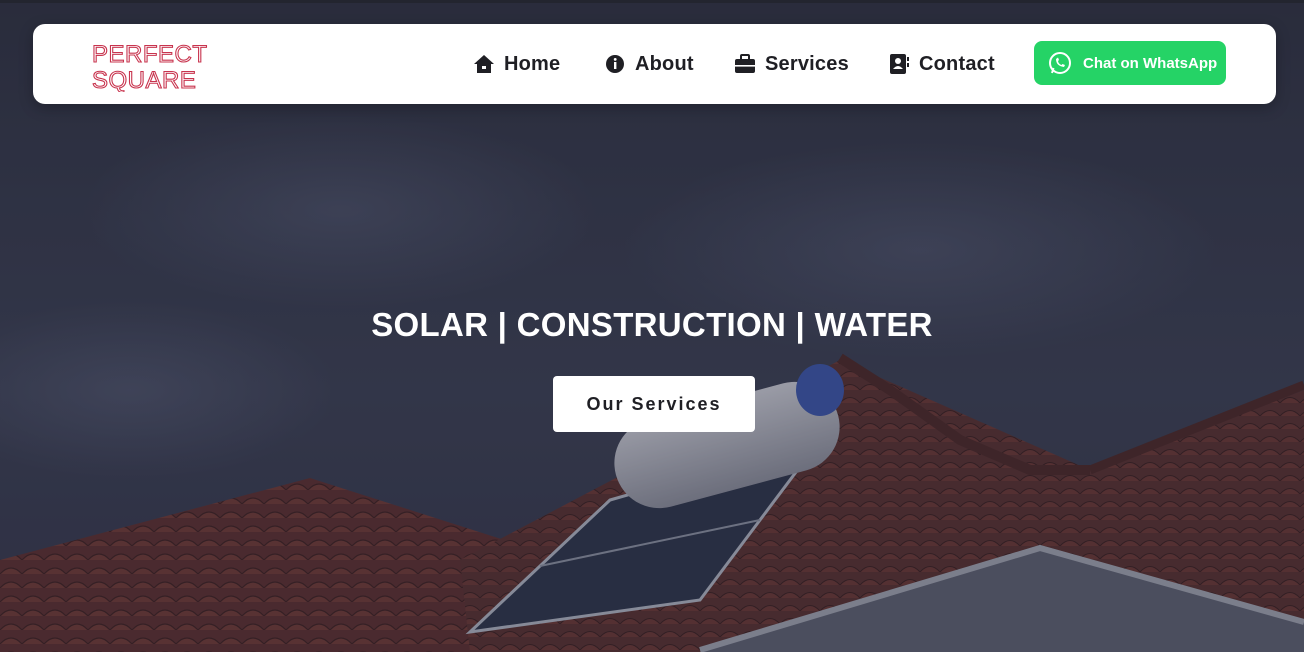 This screenshot has width=1304, height=652. Describe the element at coordinates (532, 63) in the screenshot. I see `nav-label-home: Home` at that location.